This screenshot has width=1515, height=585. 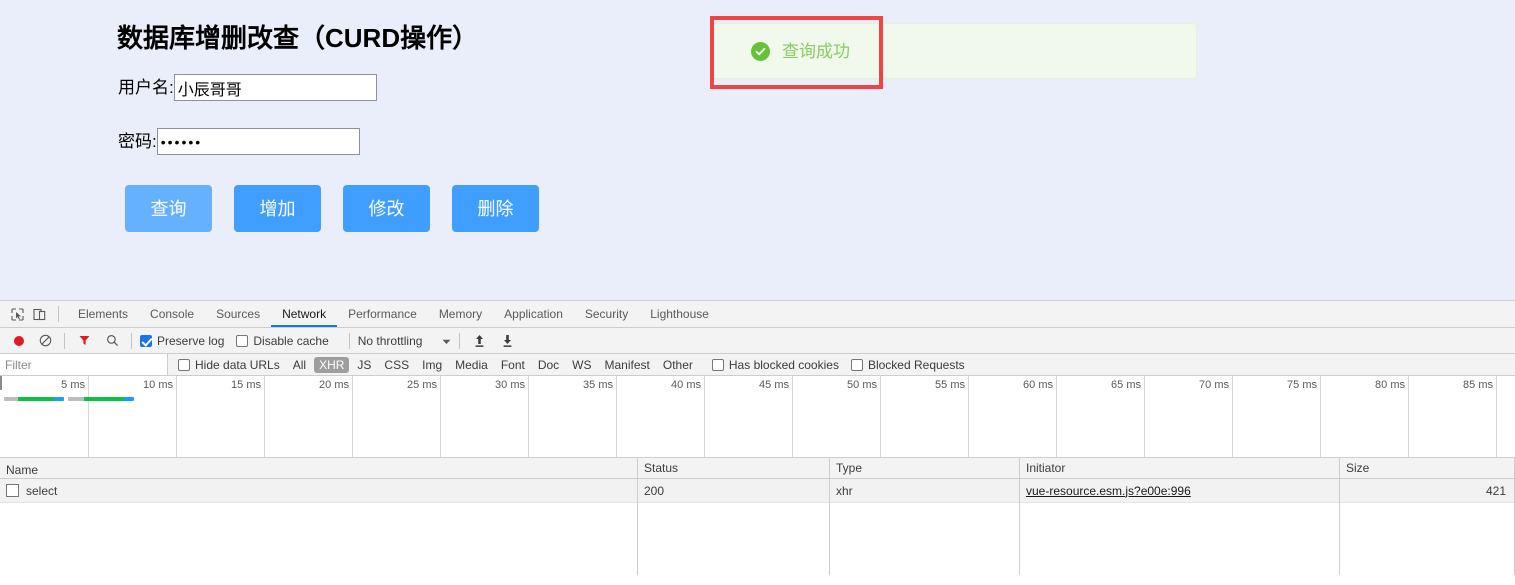 I want to click on column-header-status: Status, so click(x=734, y=468).